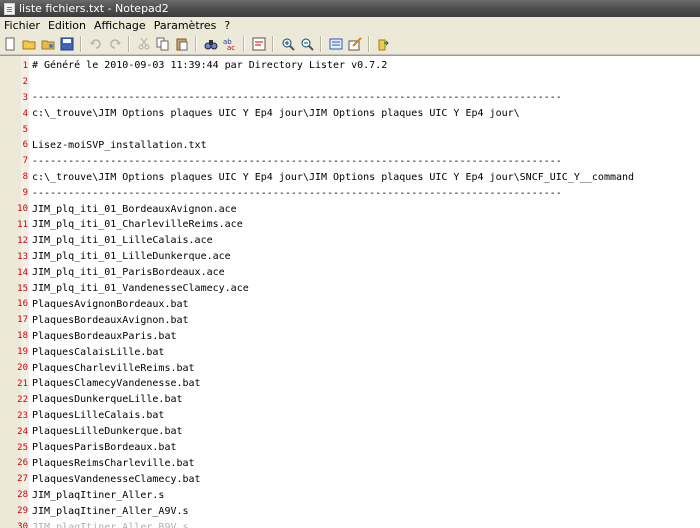 Image resolution: width=700 pixels, height=528 pixels. What do you see at coordinates (350, 82) in the screenshot?
I see `editor-line: 2` at bounding box center [350, 82].